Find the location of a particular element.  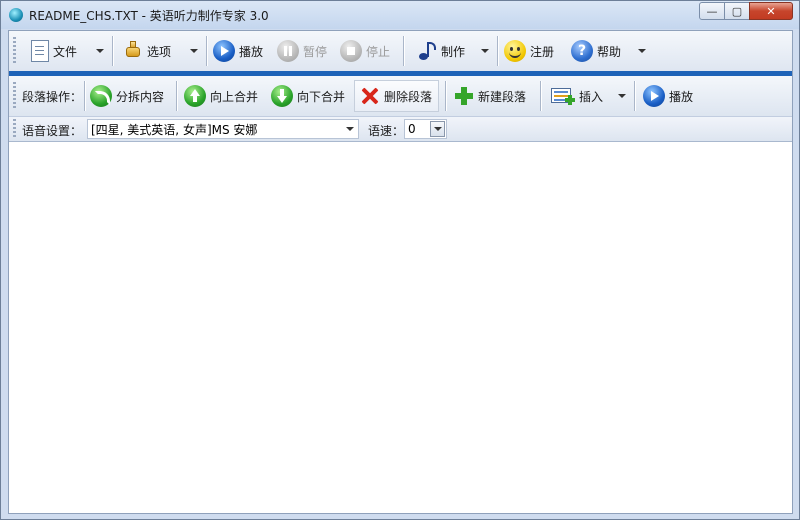

stop-button: 停止 is located at coordinates (365, 51).